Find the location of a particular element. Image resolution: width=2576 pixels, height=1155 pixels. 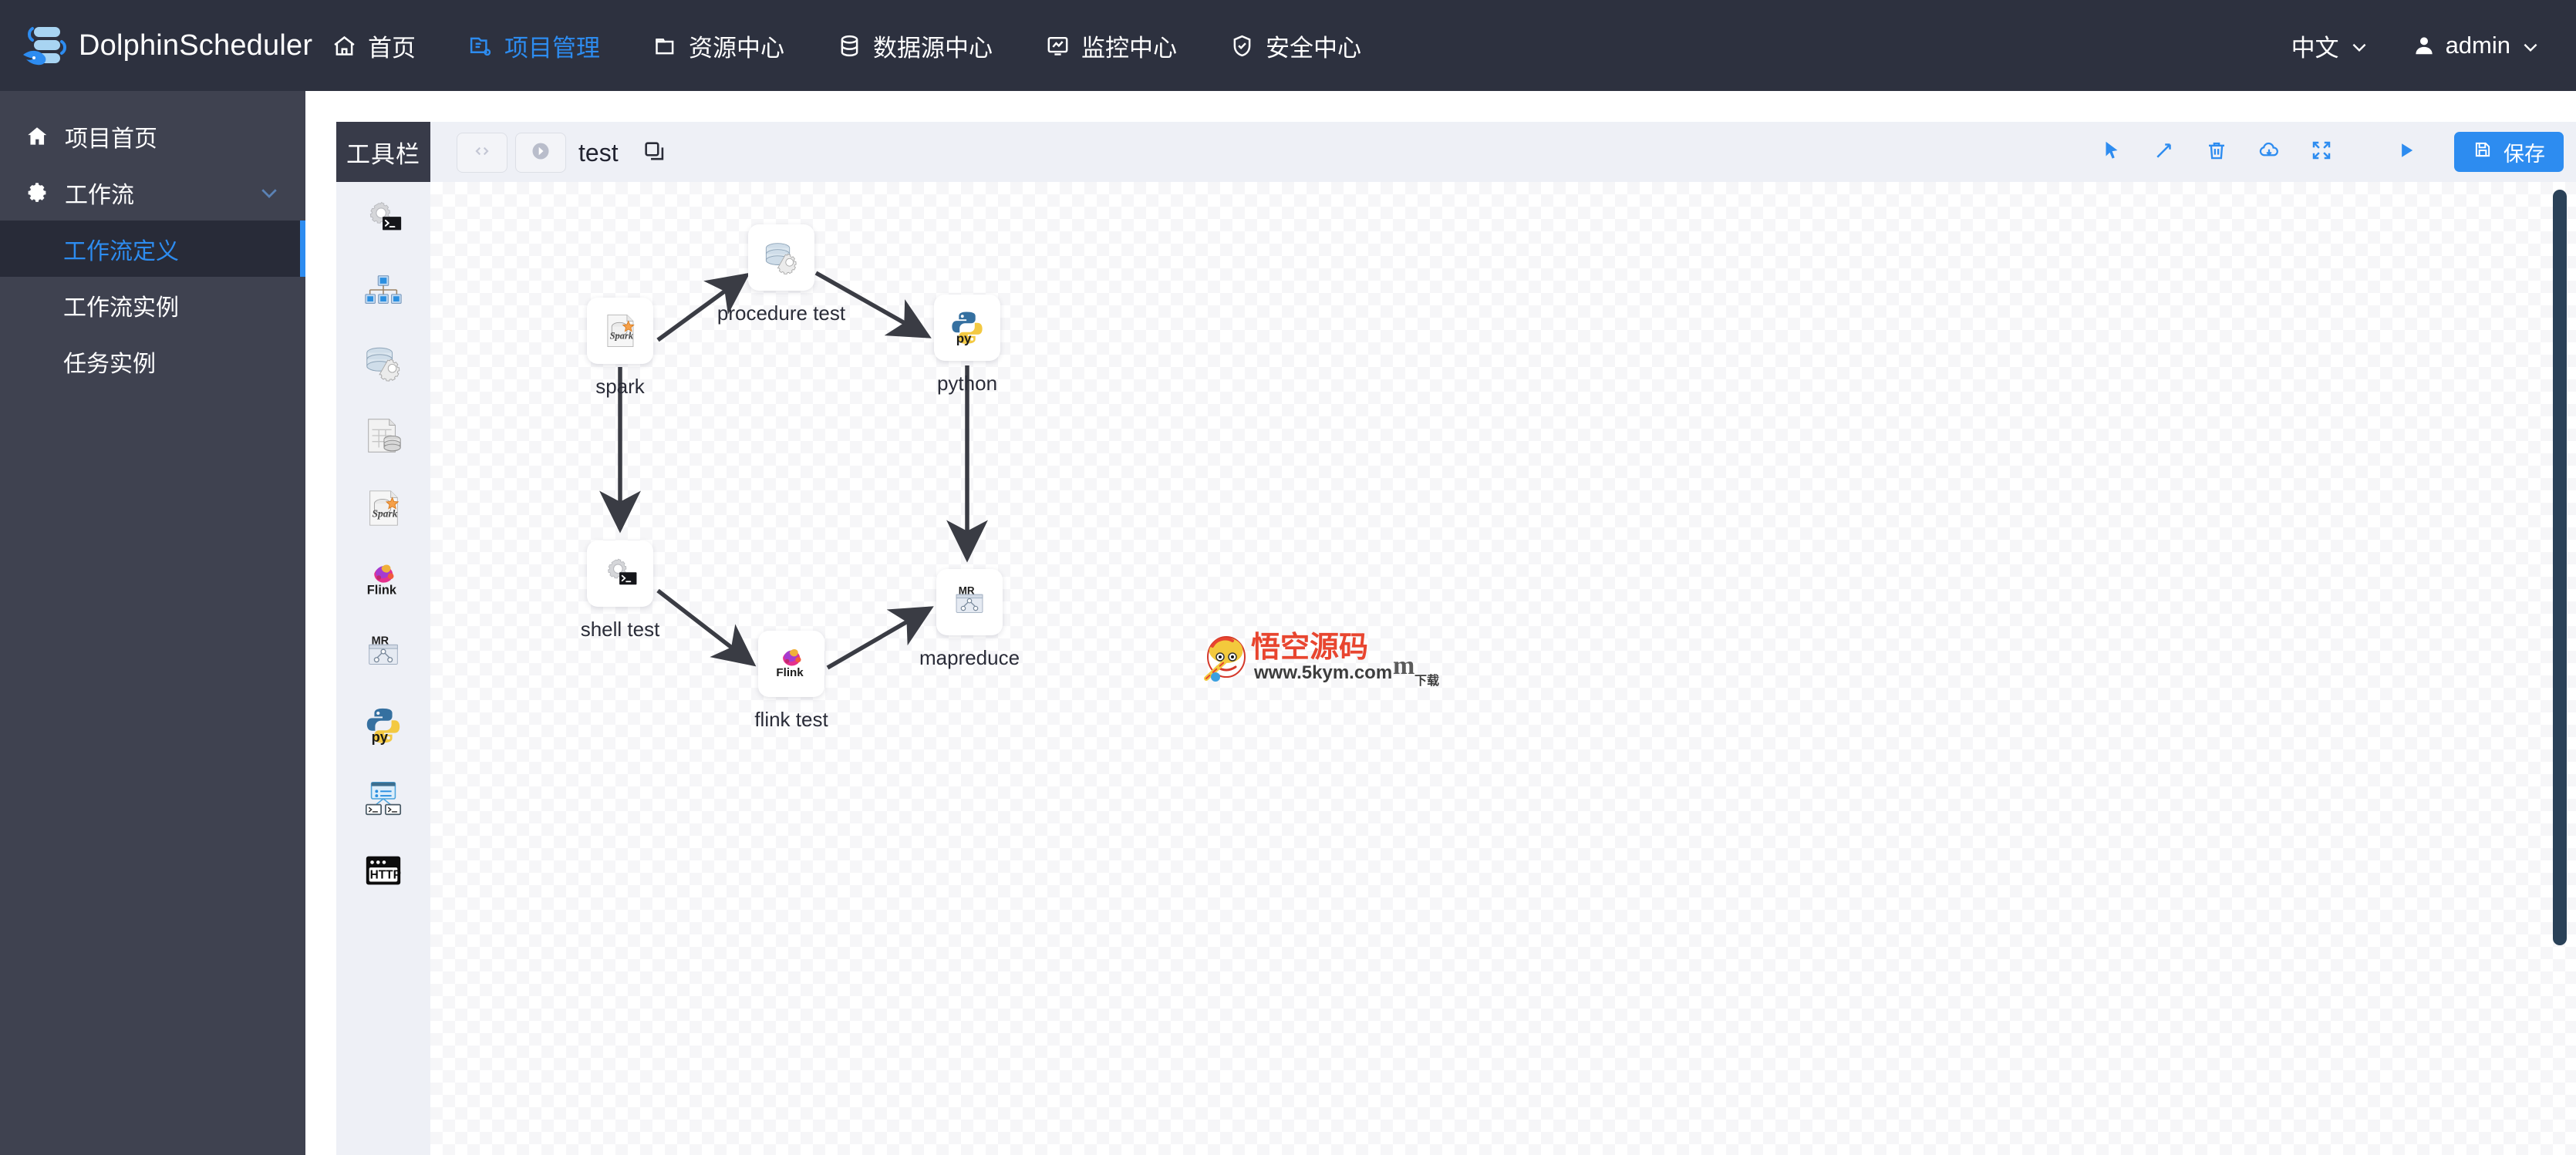

palette-item-procedure is located at coordinates (383, 363).